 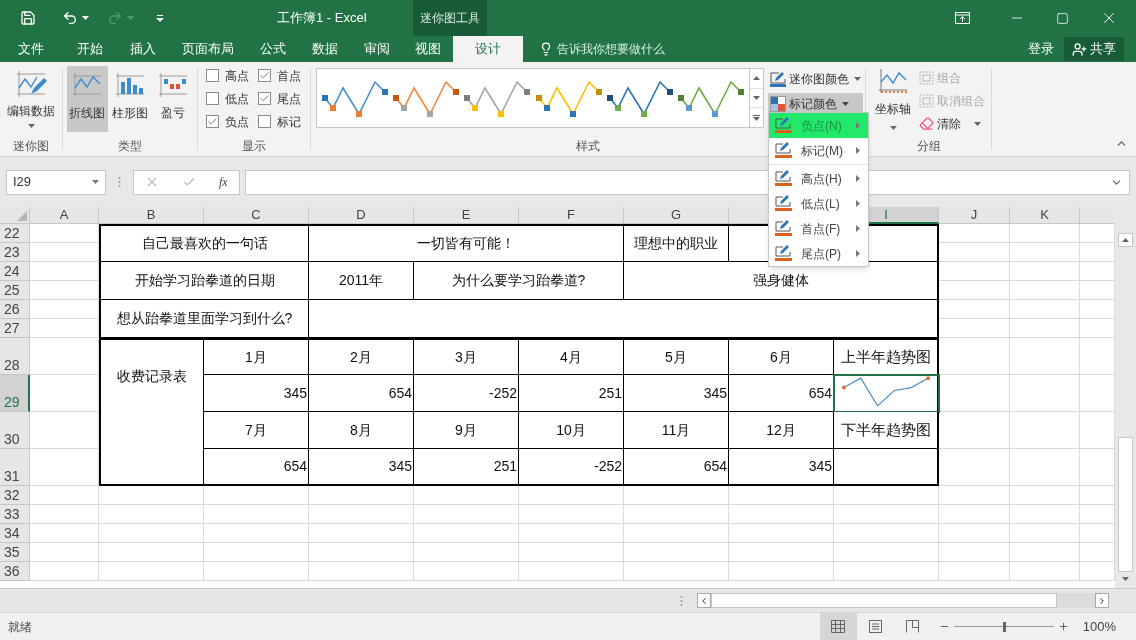 I want to click on redo-icon, so click(x=115, y=18).